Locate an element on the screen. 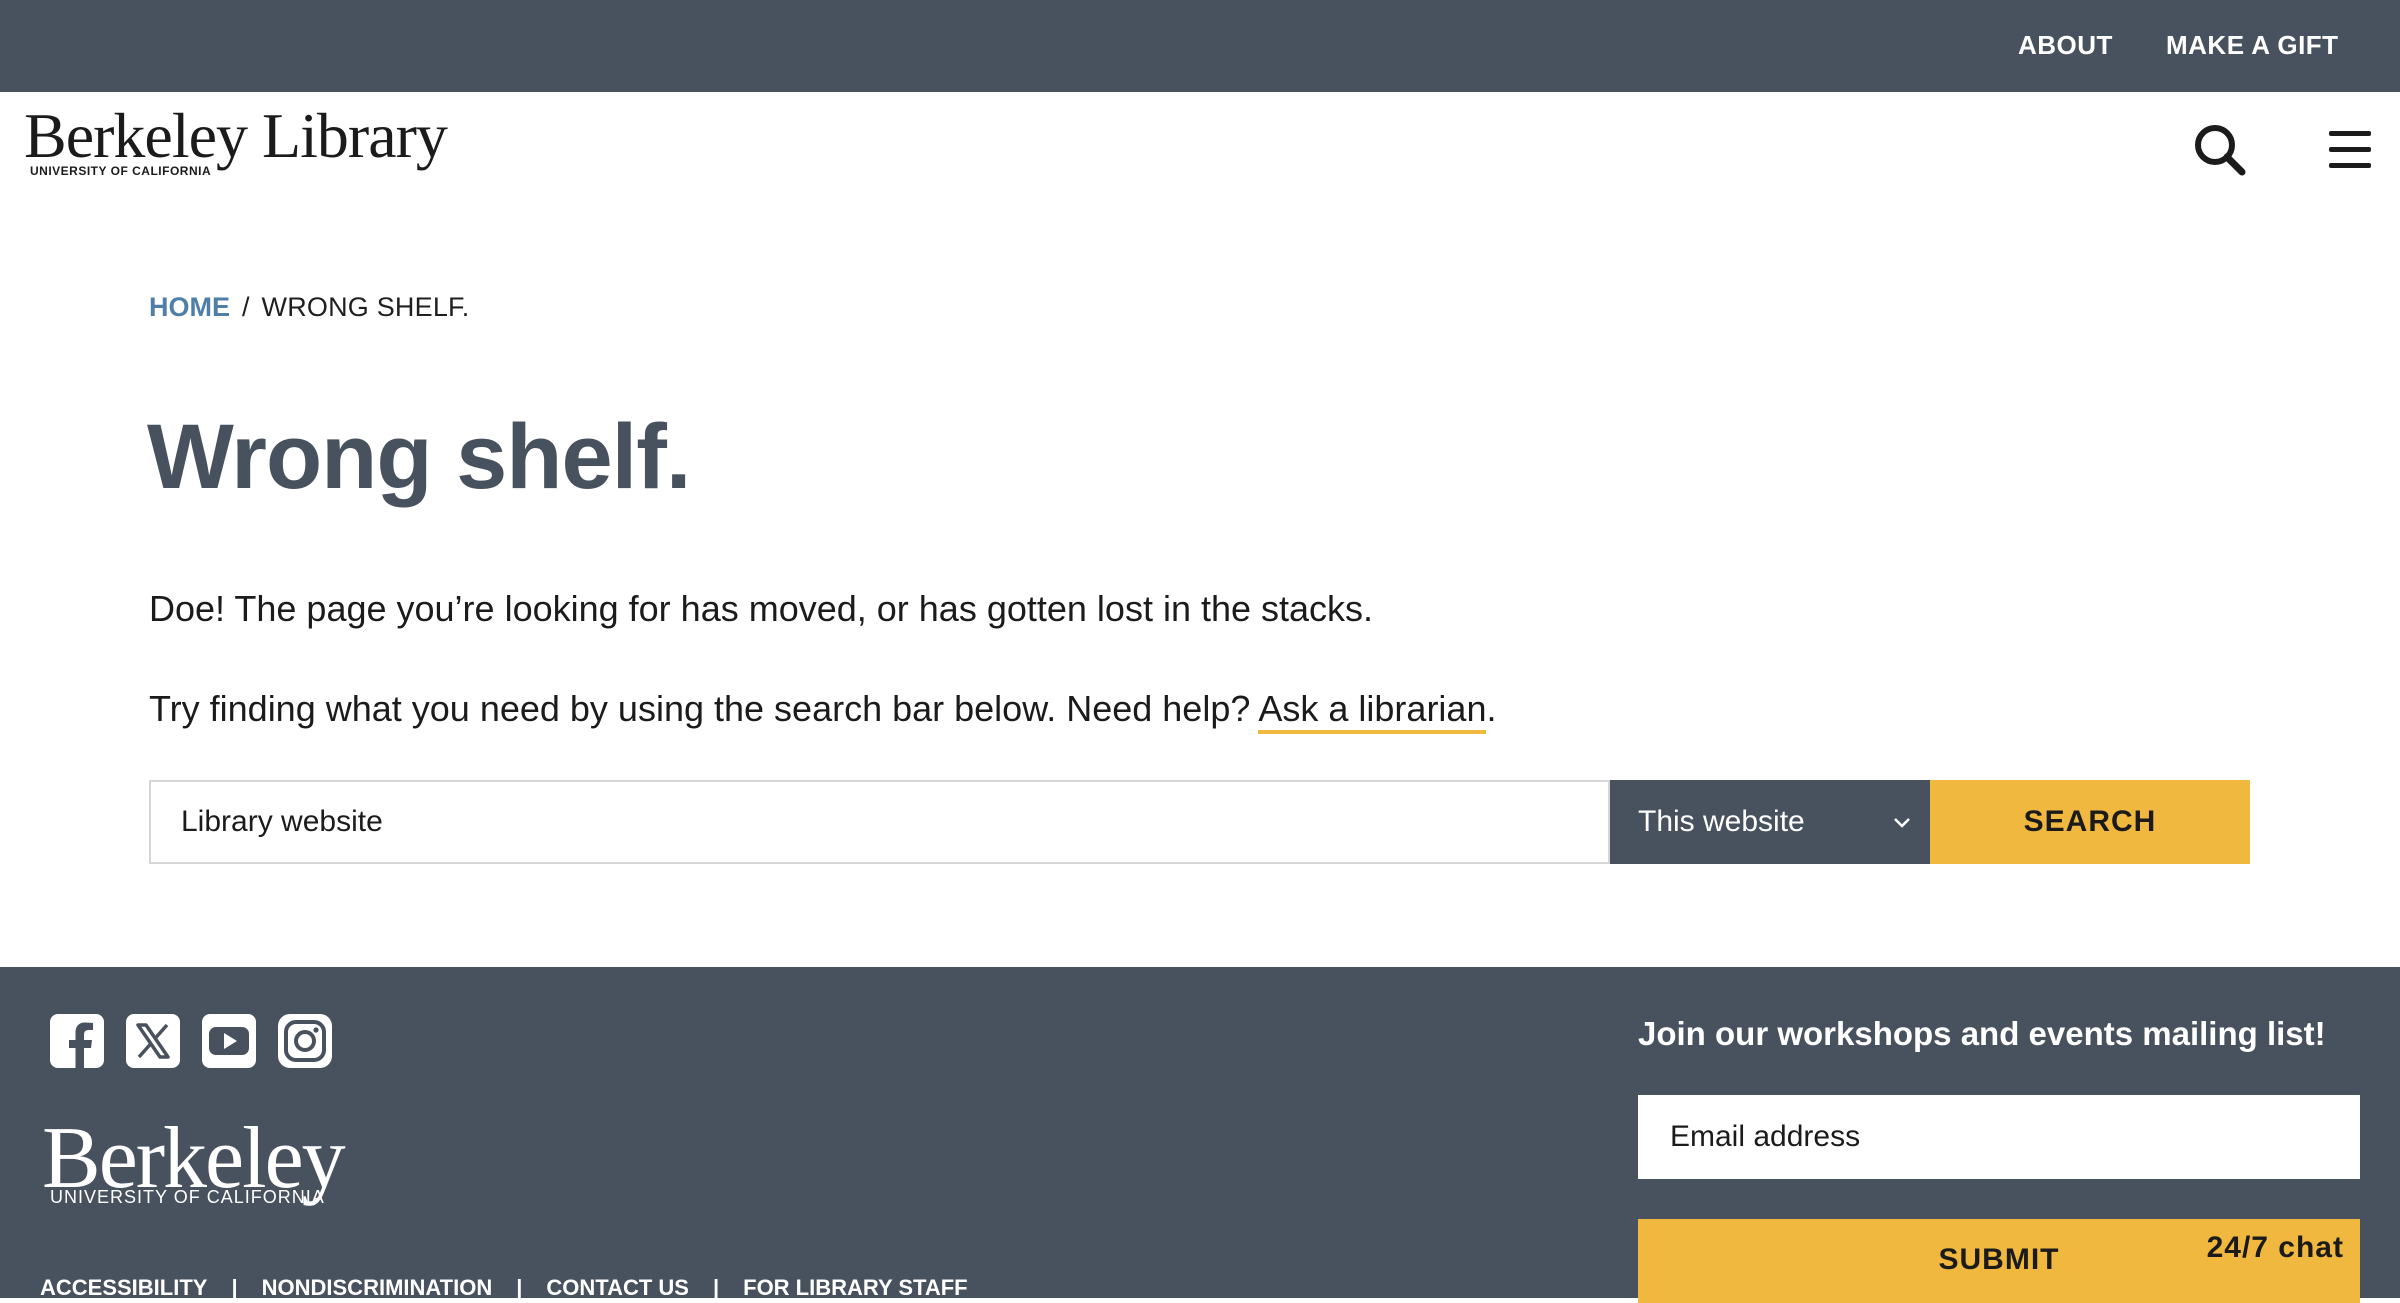  help-suffix: . is located at coordinates (1491, 708).